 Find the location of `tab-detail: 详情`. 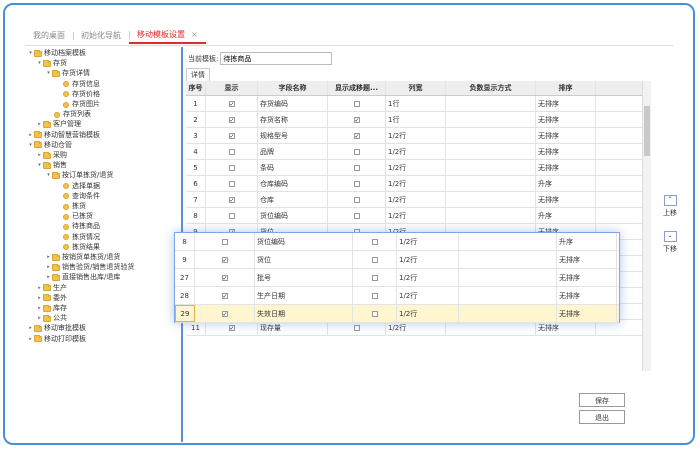

tab-detail: 详情 is located at coordinates (198, 74).